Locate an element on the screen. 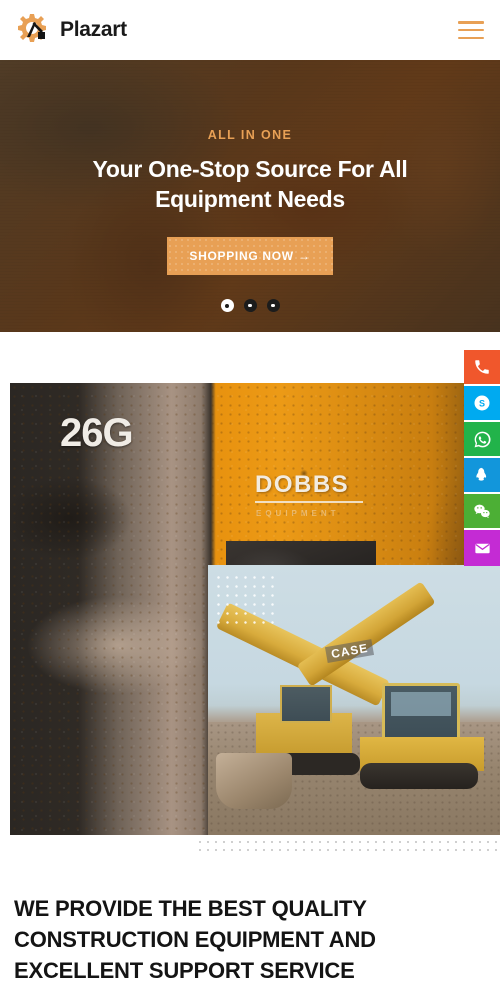  carousel-dots is located at coordinates (250, 305).